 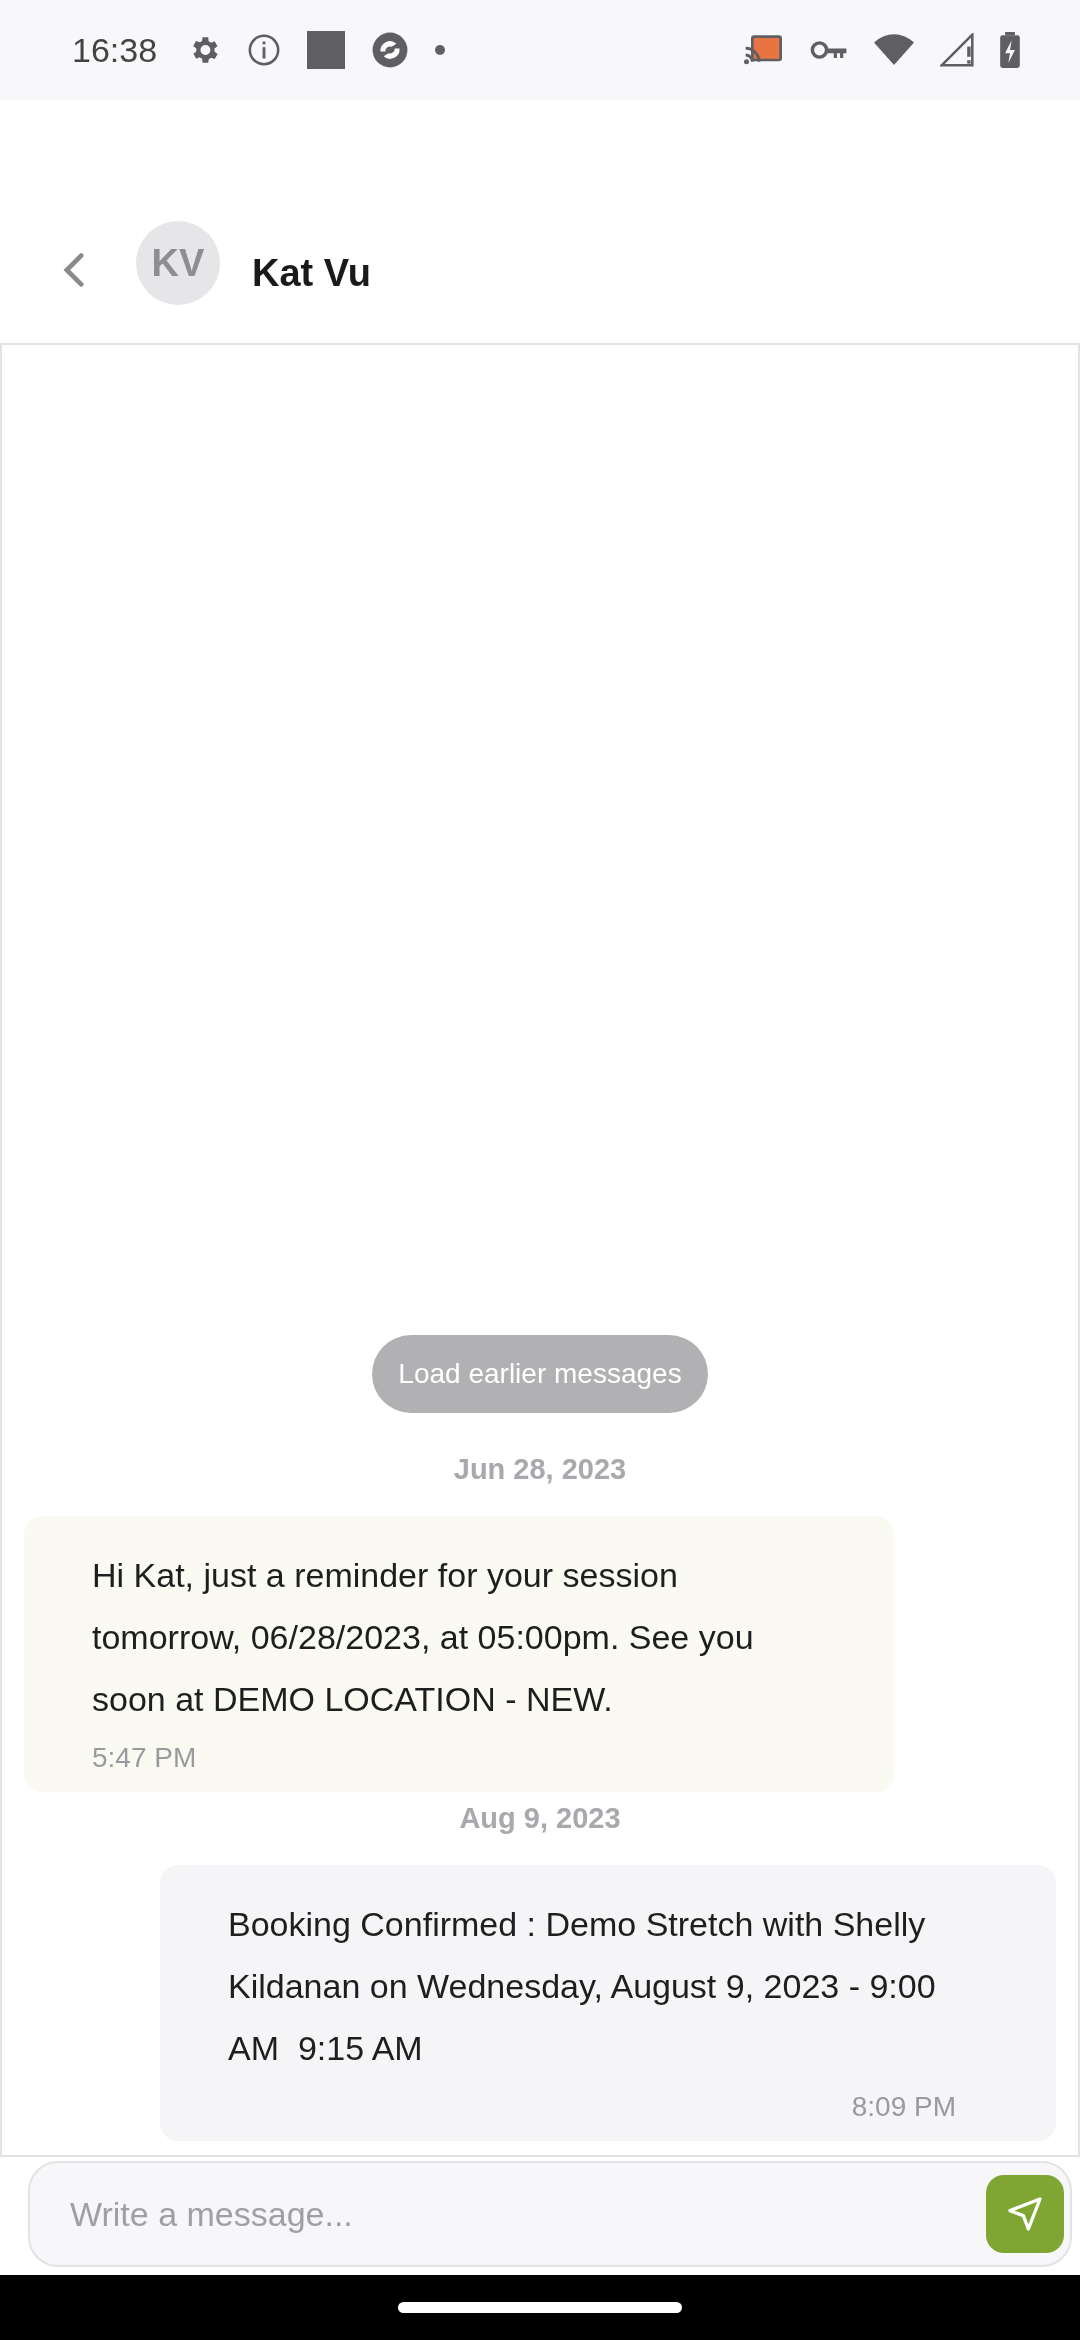 I want to click on back-icon, so click(x=74, y=270).